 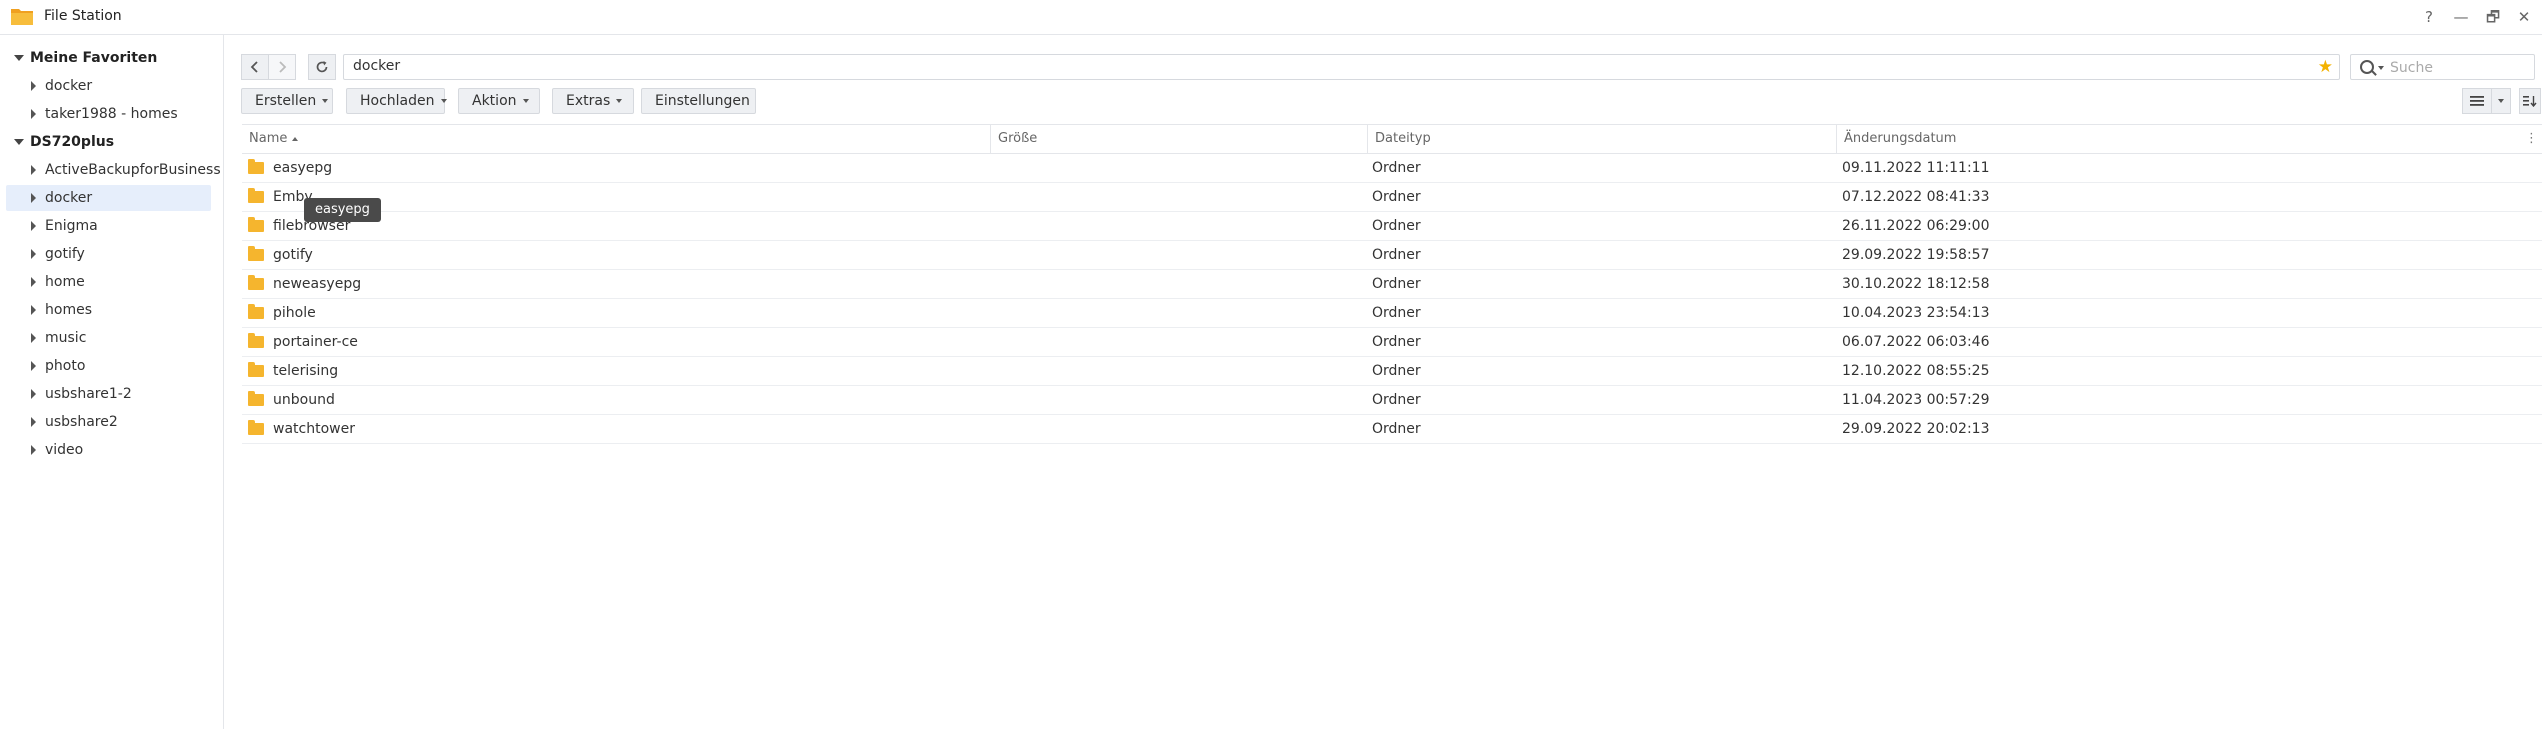 What do you see at coordinates (342, 210) in the screenshot?
I see `tooltip: easyepg` at bounding box center [342, 210].